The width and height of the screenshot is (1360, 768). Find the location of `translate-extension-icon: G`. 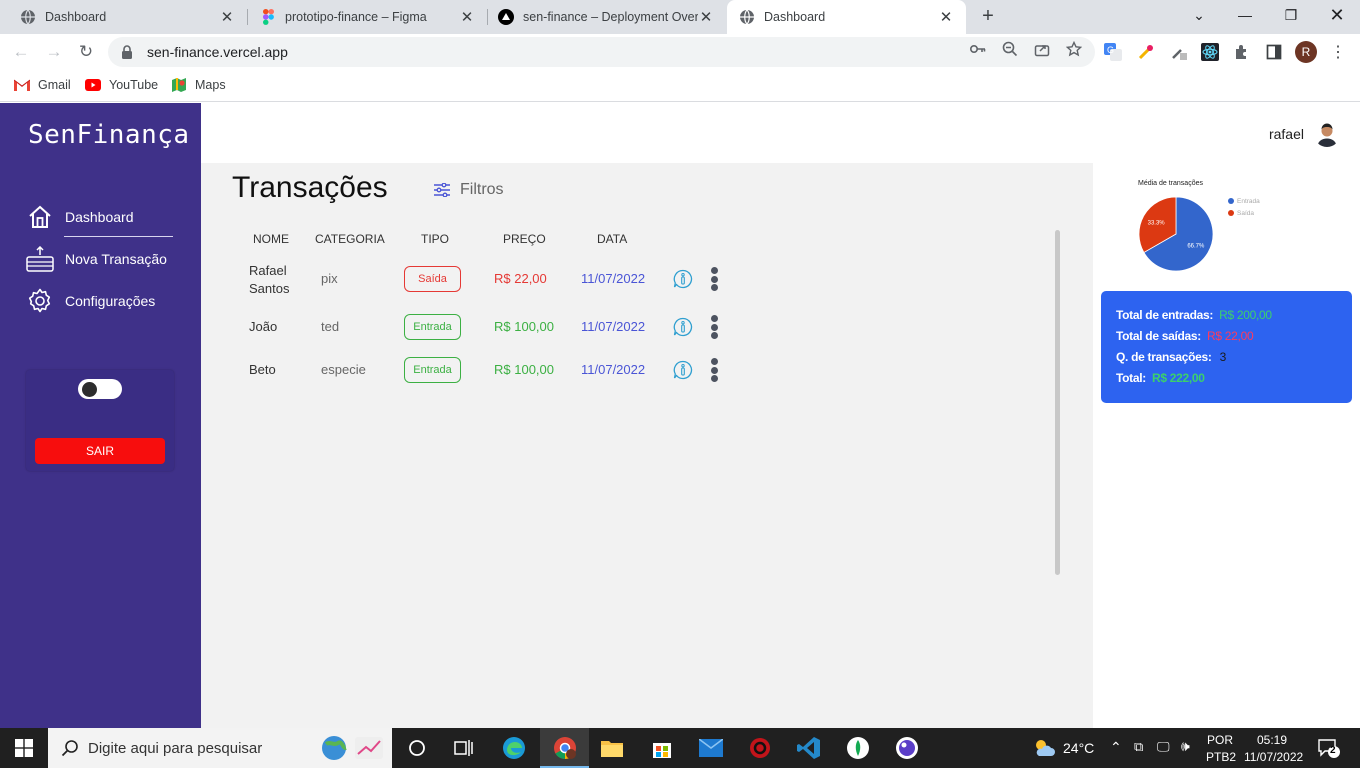

translate-extension-icon: G is located at coordinates (1113, 52).